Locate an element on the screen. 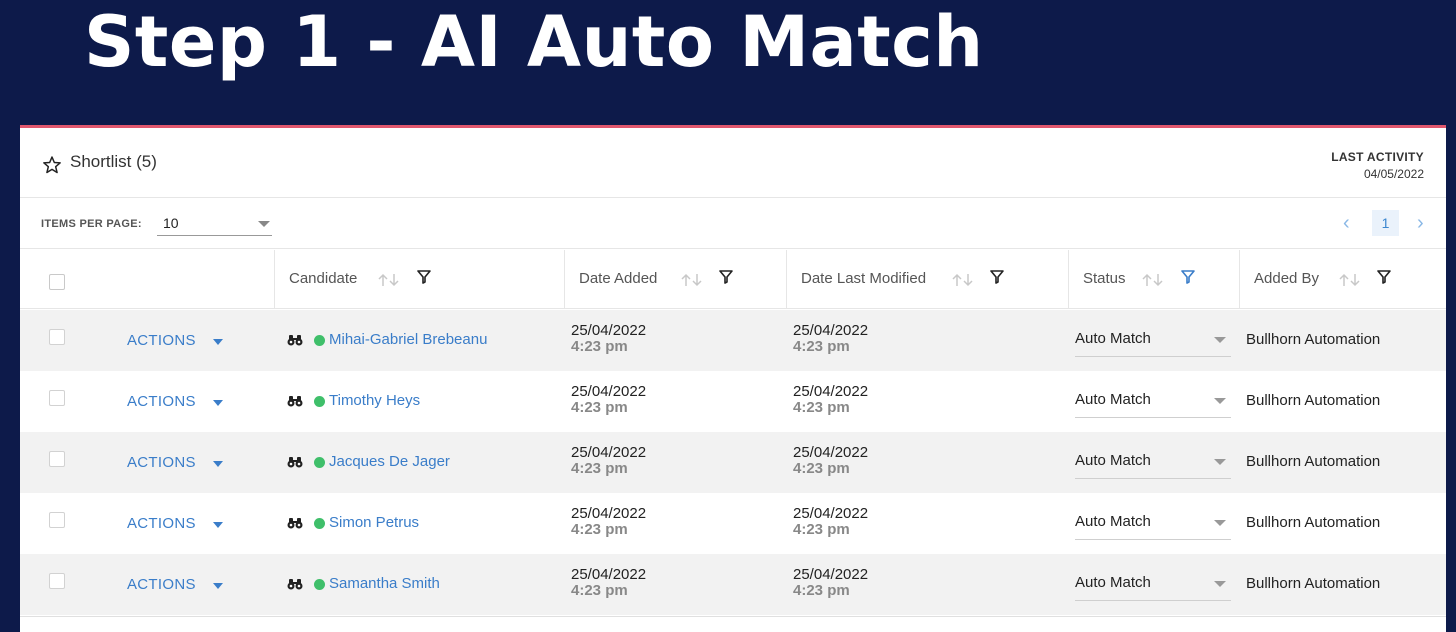 The height and width of the screenshot is (632, 1456). items-per-page-select: 10 is located at coordinates (214, 224).